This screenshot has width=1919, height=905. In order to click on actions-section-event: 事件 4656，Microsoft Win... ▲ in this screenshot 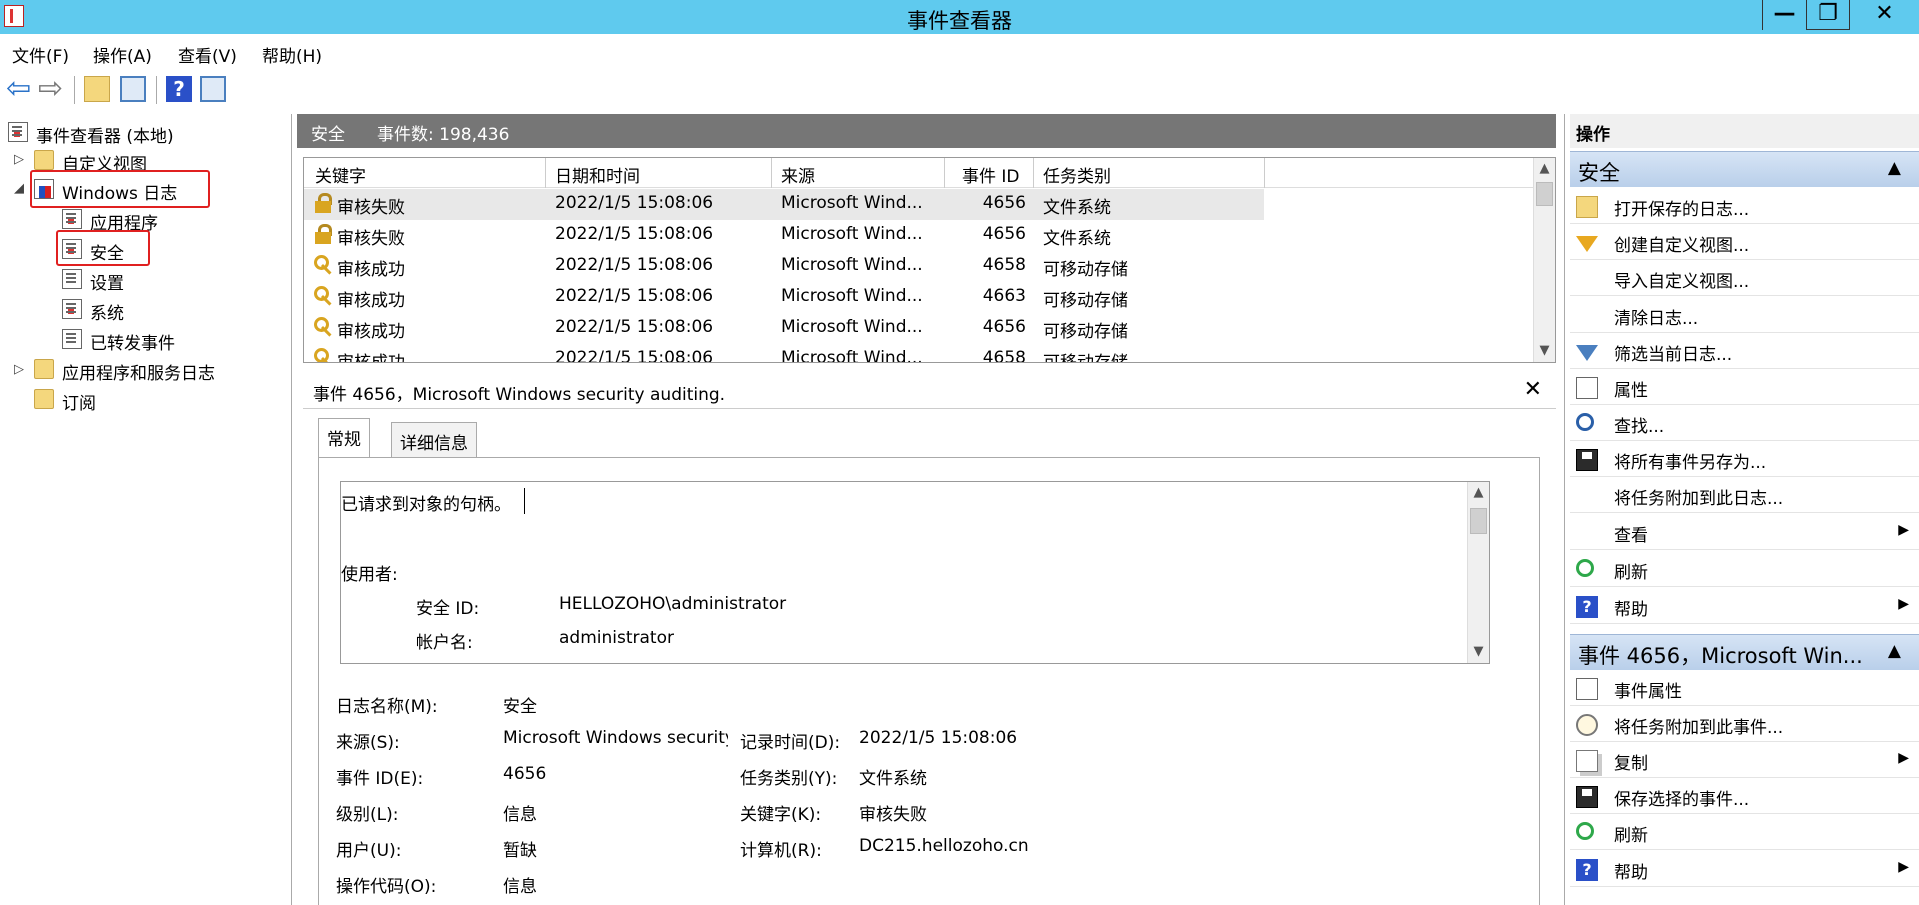, I will do `click(1744, 652)`.